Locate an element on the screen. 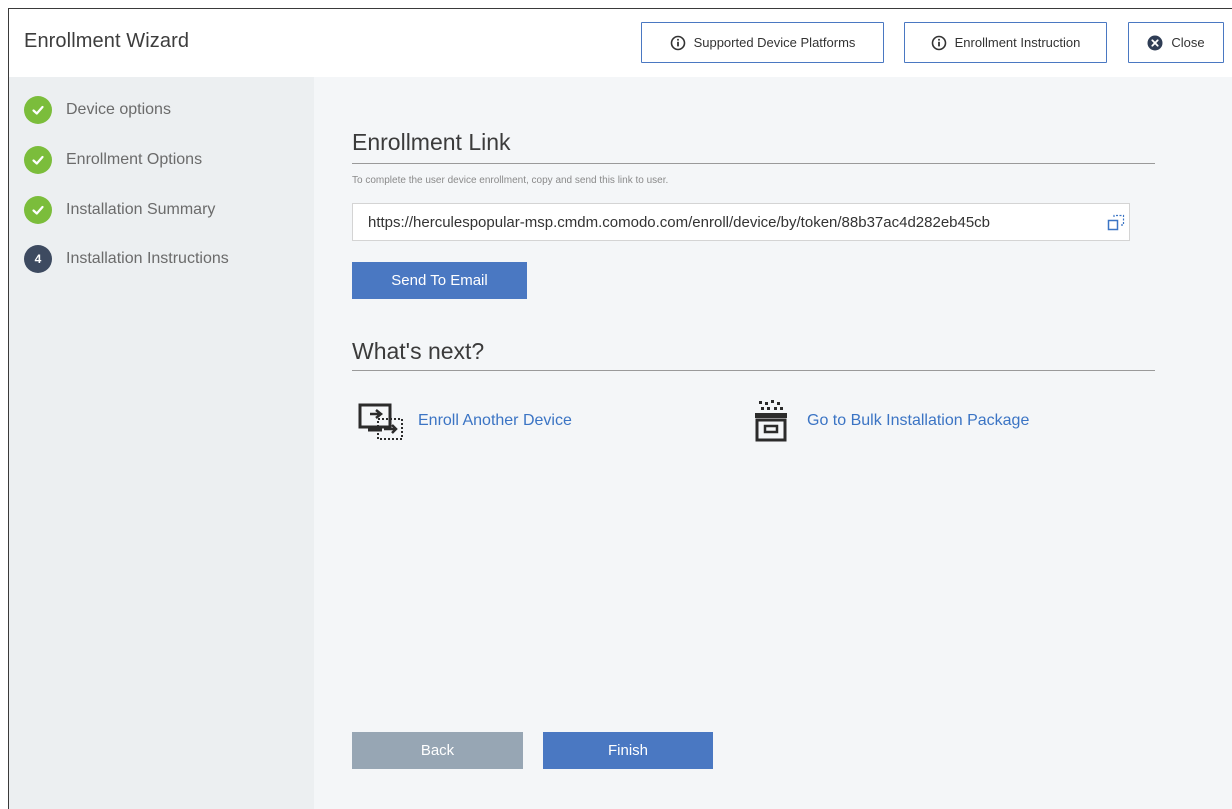 Image resolution: width=1232 pixels, height=809 pixels. close-label: Close is located at coordinates (1188, 42).